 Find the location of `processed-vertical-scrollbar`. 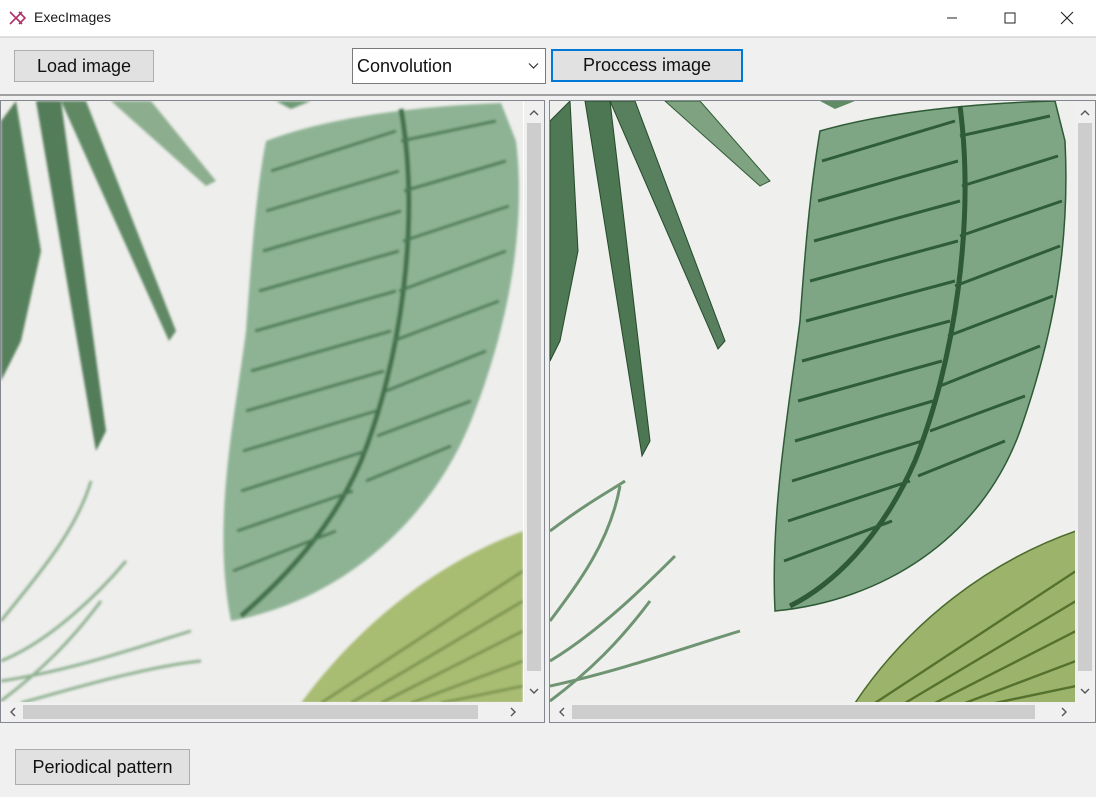

processed-vertical-scrollbar is located at coordinates (1085, 401).